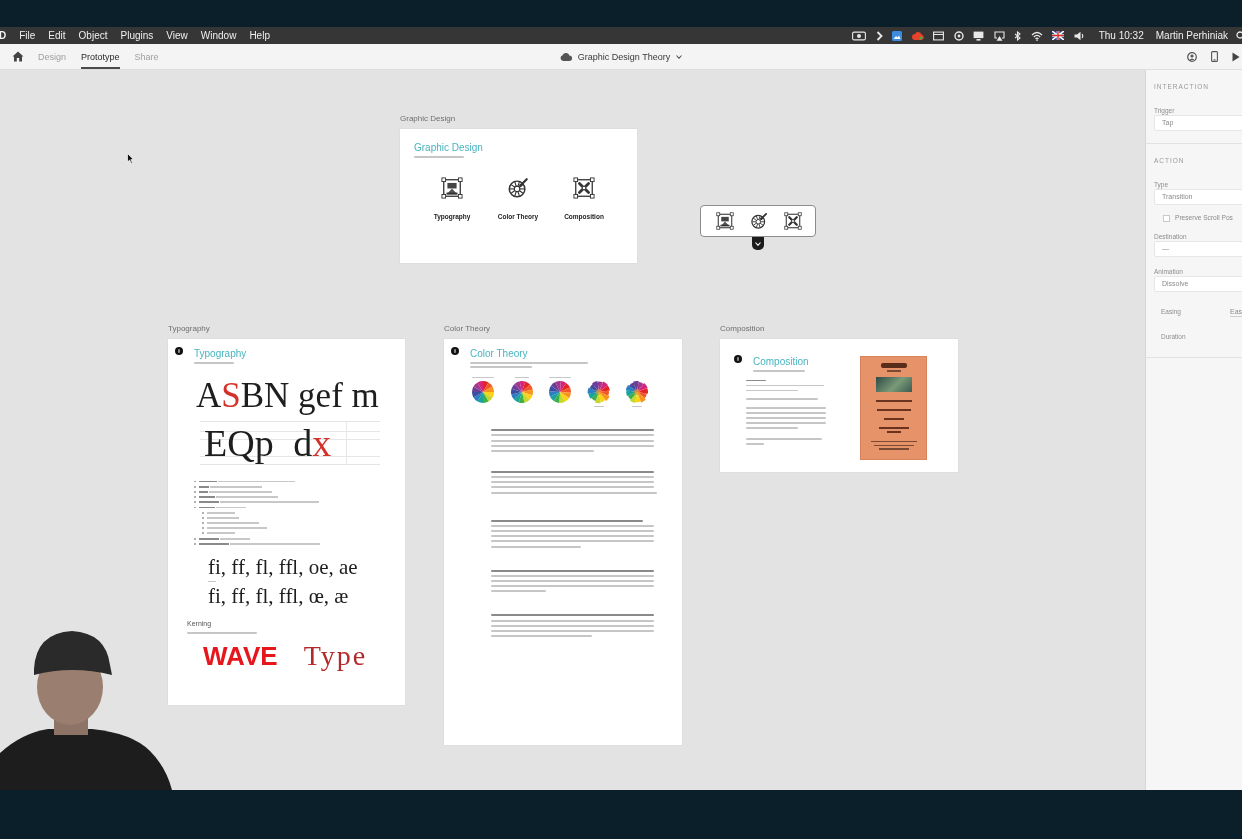 The height and width of the screenshot is (839, 1242). Describe the element at coordinates (499, 353) in the screenshot. I see `artboard-title: Color Theory` at that location.